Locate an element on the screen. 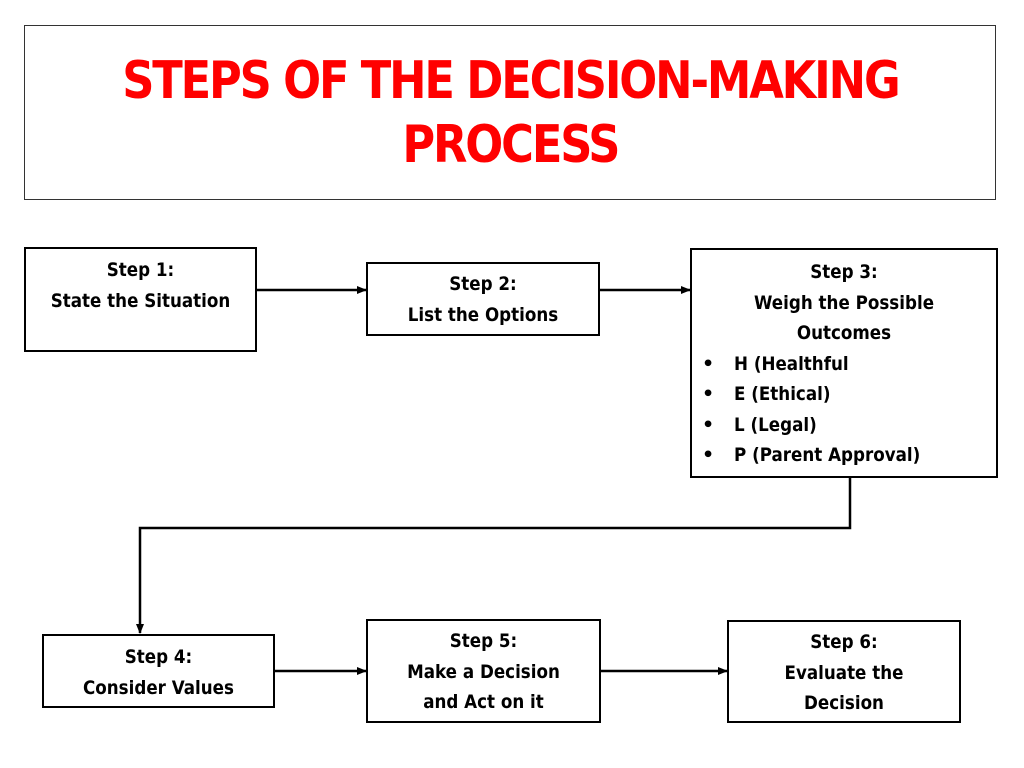 Image resolution: width=1024 pixels, height=768 pixels. criteria-item-parent-approval: • P (Parent Approval) is located at coordinates (844, 455).